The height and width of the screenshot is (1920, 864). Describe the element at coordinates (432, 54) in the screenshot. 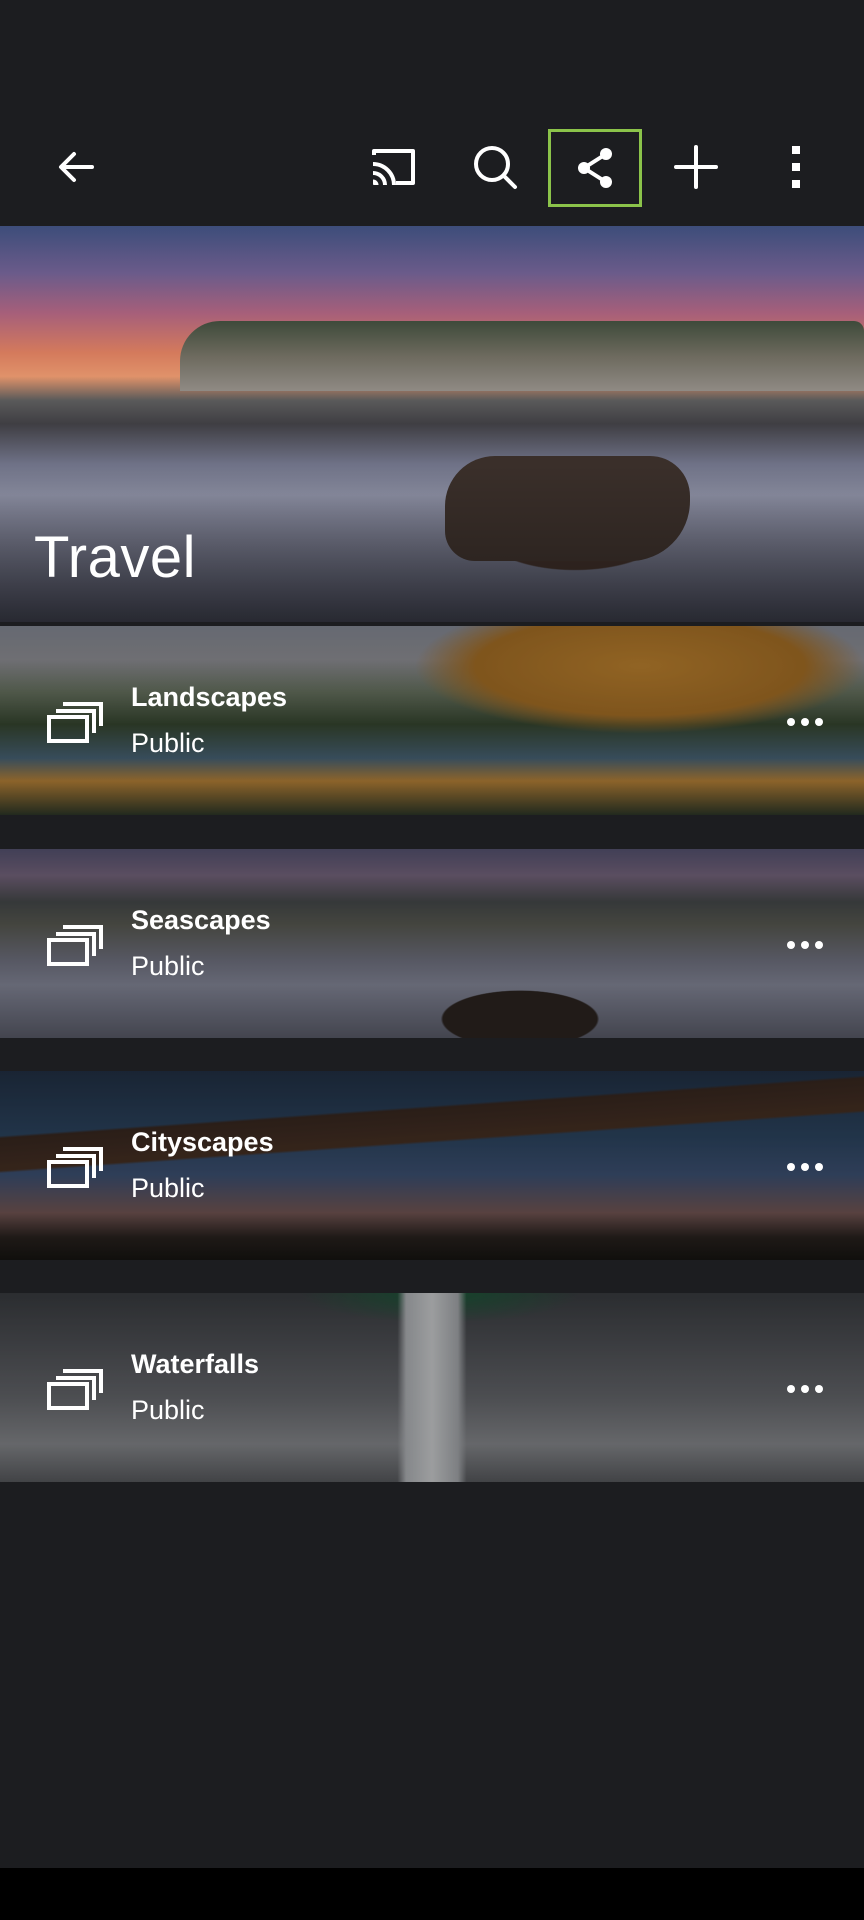

I see `status-bar` at that location.